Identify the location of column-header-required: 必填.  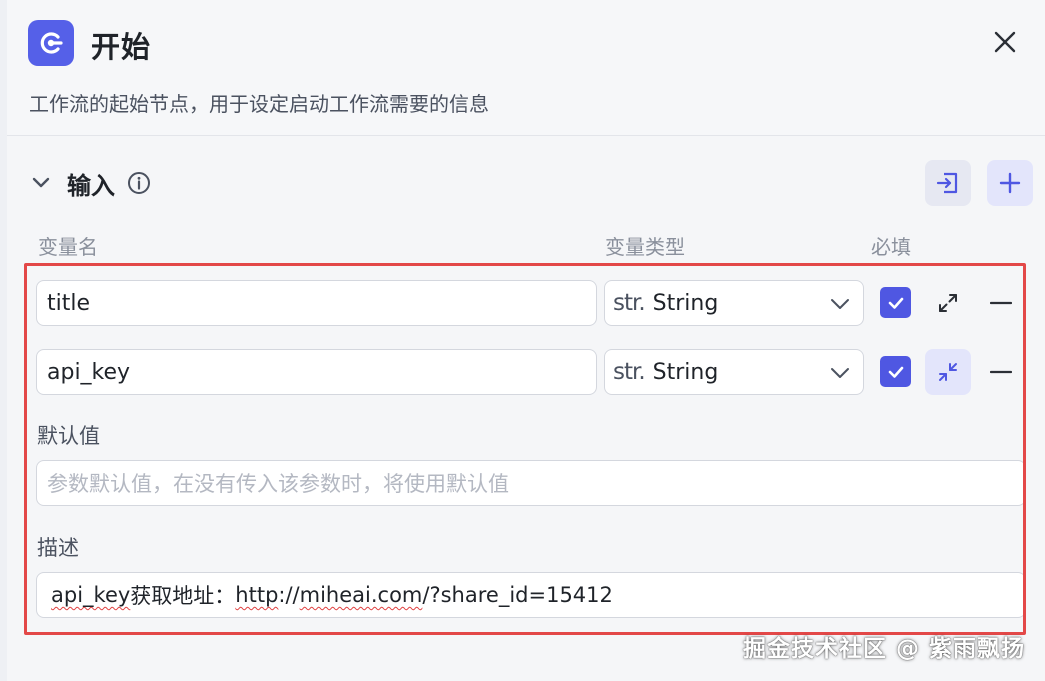
(891, 247).